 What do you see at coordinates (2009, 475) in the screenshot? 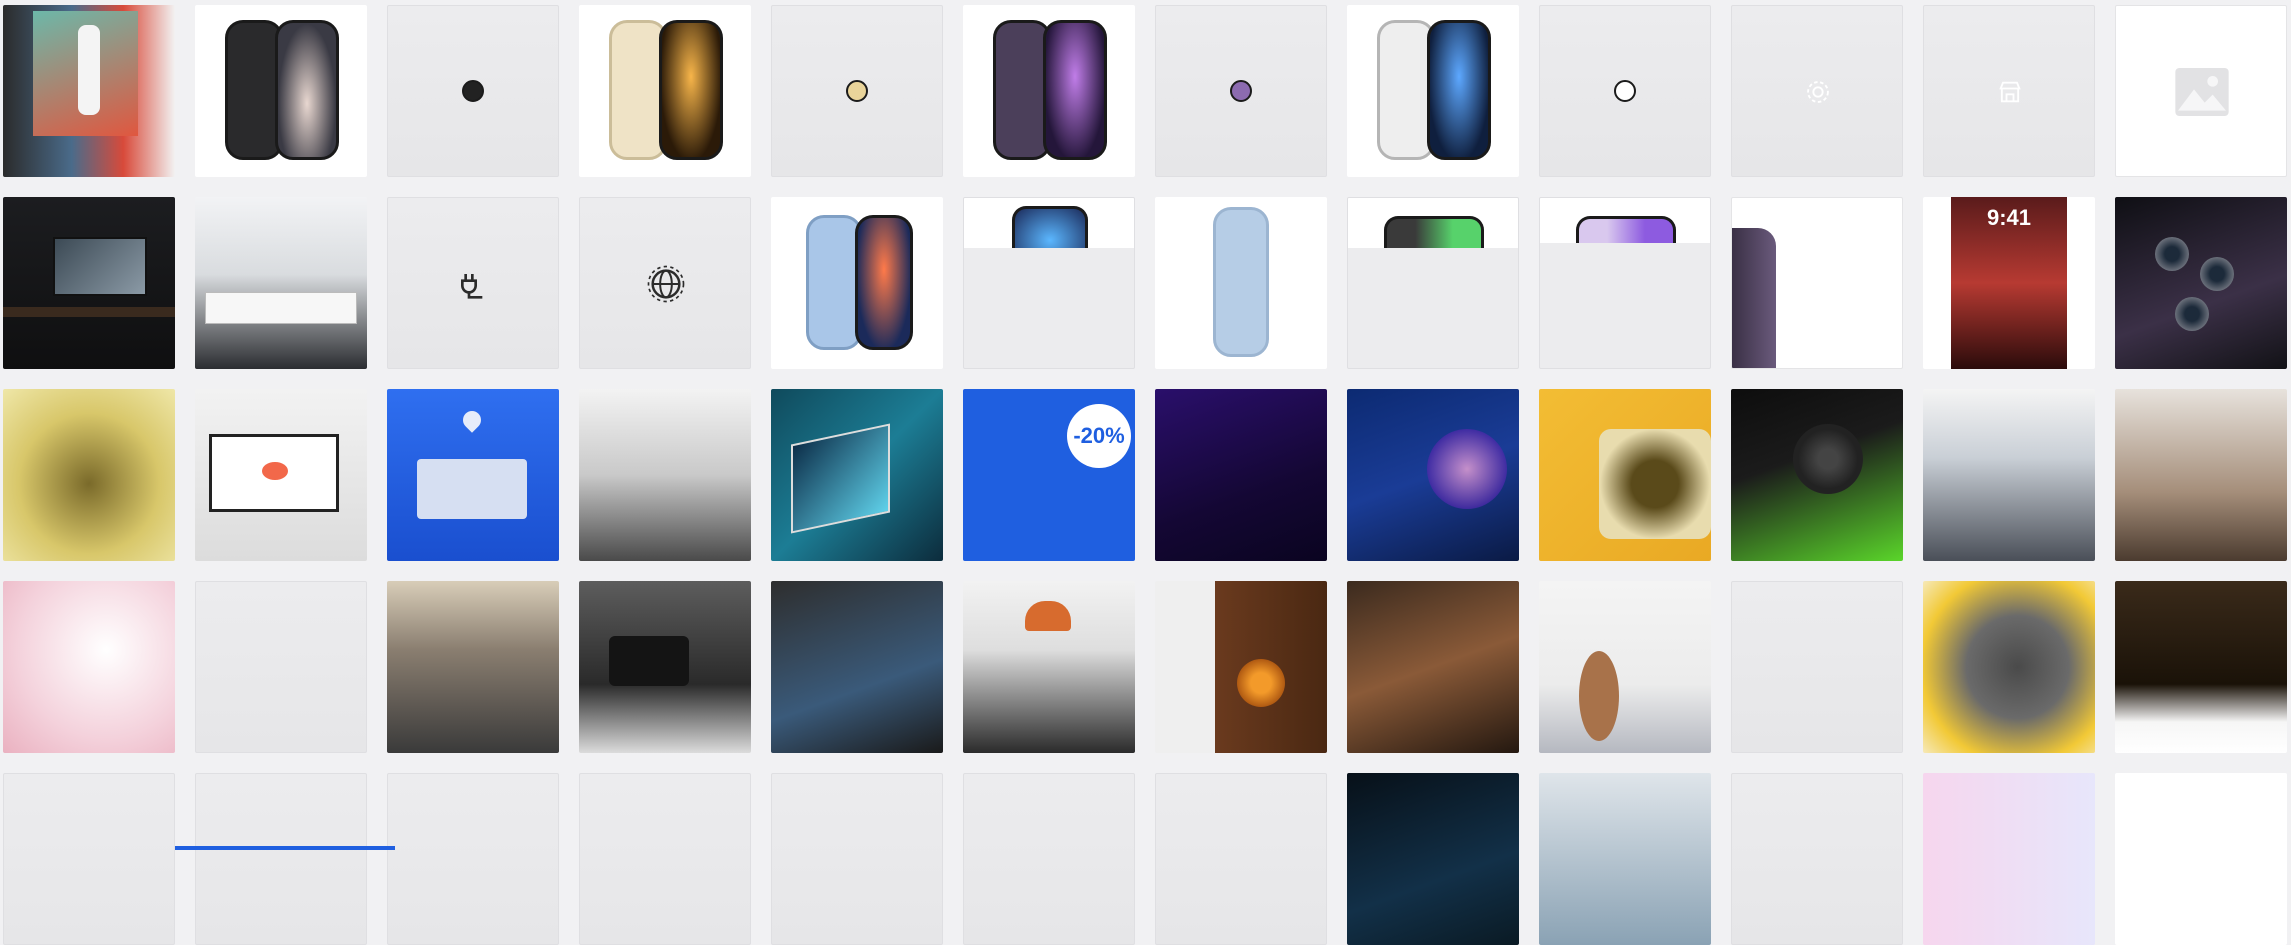
I see `media-tile-store-front` at bounding box center [2009, 475].